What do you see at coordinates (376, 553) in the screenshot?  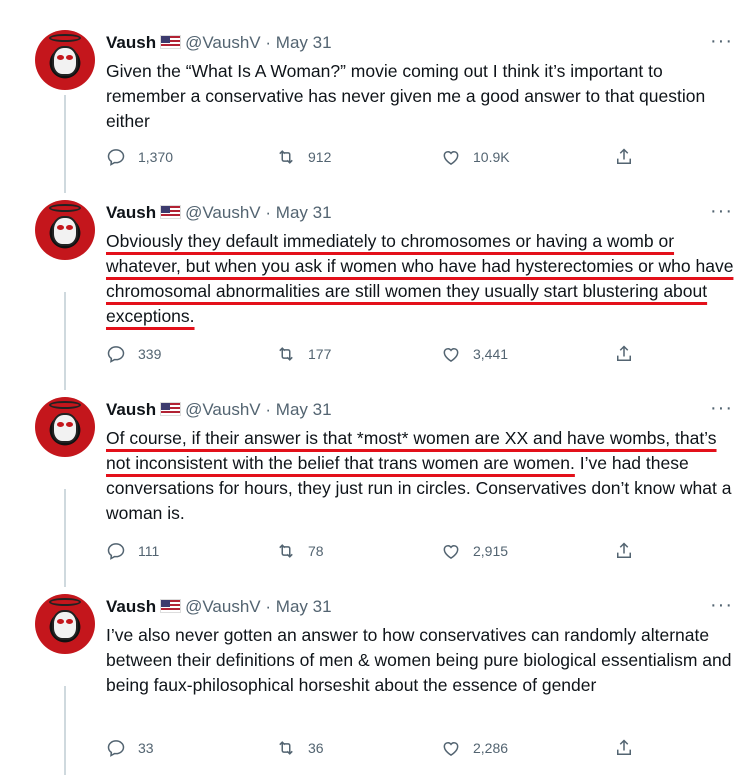 I see `tweet-actions: 111 78 2,915` at bounding box center [376, 553].